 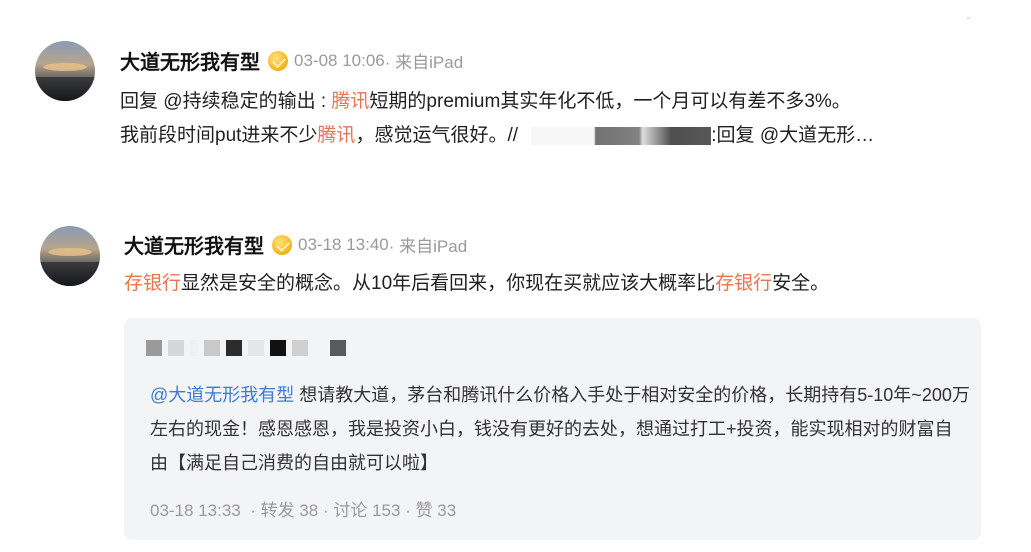 What do you see at coordinates (430, 510) in the screenshot?
I see `like-count: · 赞 33` at bounding box center [430, 510].